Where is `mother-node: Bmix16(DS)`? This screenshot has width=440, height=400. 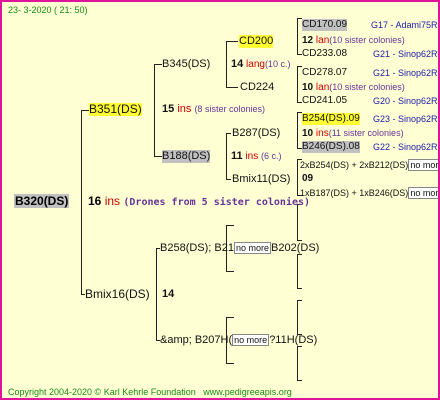 mother-node: Bmix16(DS) is located at coordinates (117, 294).